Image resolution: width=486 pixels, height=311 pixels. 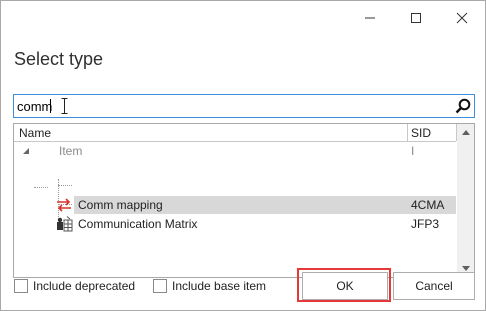 I want to click on tree-group-item: Item I, so click(x=235, y=151).